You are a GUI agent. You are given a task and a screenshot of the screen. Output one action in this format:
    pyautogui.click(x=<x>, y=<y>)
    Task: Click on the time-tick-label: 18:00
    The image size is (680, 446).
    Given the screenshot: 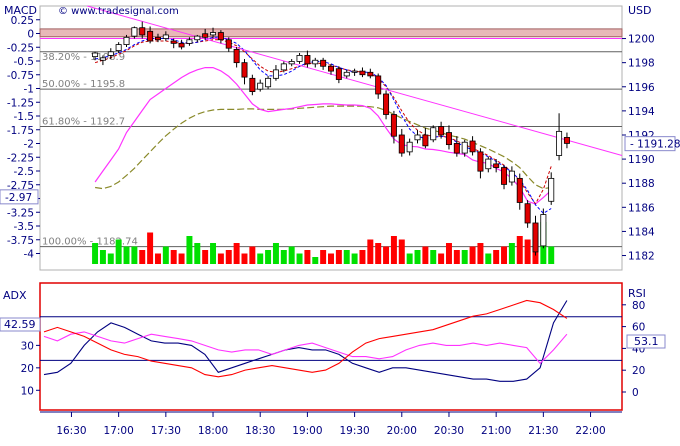 What is the action you would take?
    pyautogui.click(x=213, y=431)
    